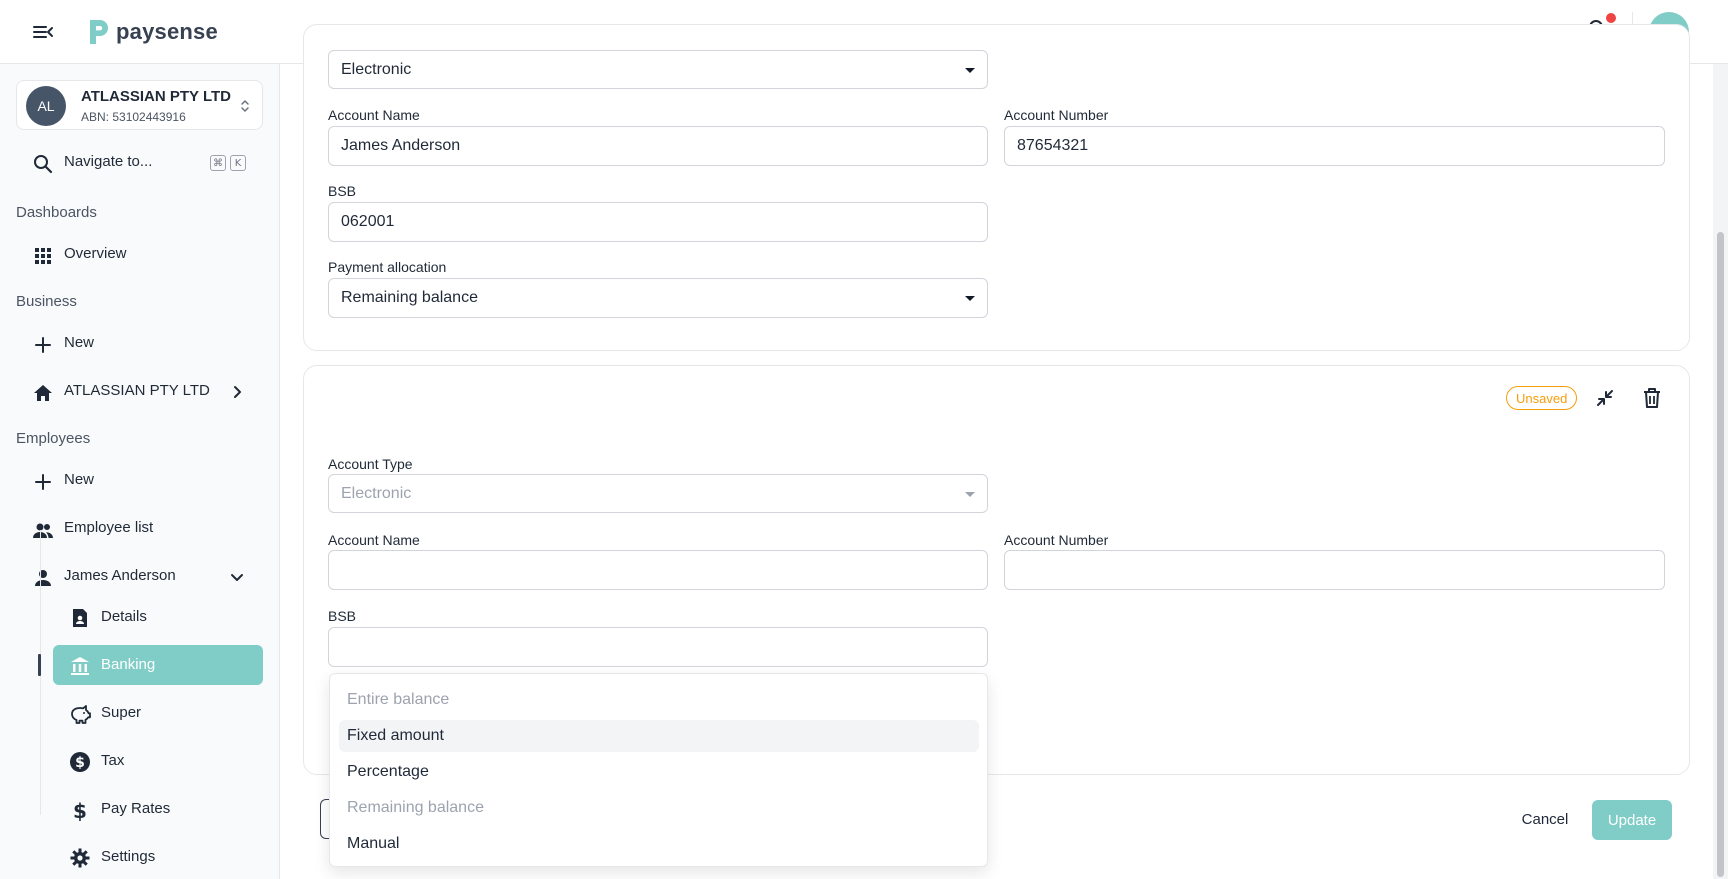 This screenshot has width=1728, height=879. Describe the element at coordinates (1542, 398) in the screenshot. I see `unsaved-status-badge: Unsaved` at that location.